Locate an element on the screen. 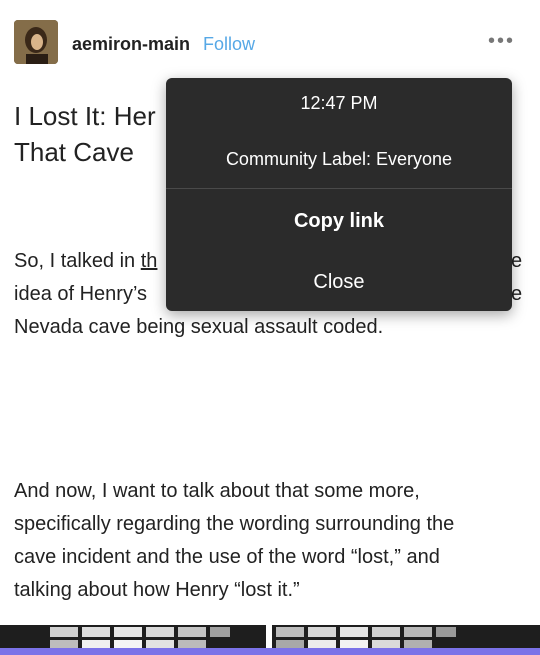 This screenshot has width=540, height=655. paragraph-text: idea of Henry’s is located at coordinates (81, 294).